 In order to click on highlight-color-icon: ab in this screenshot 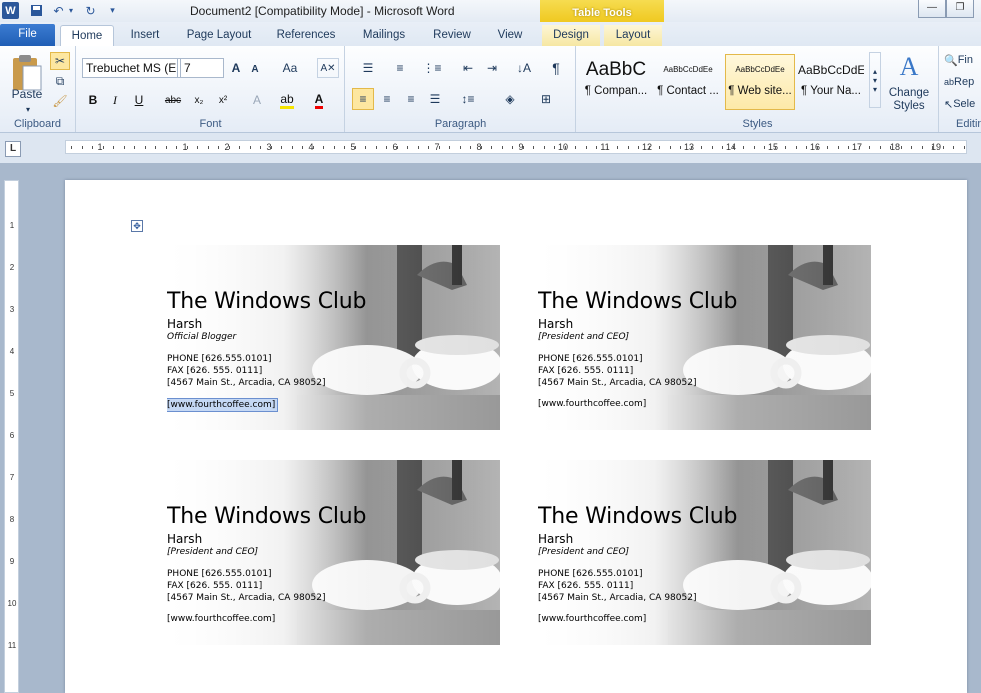, I will do `click(287, 100)`.